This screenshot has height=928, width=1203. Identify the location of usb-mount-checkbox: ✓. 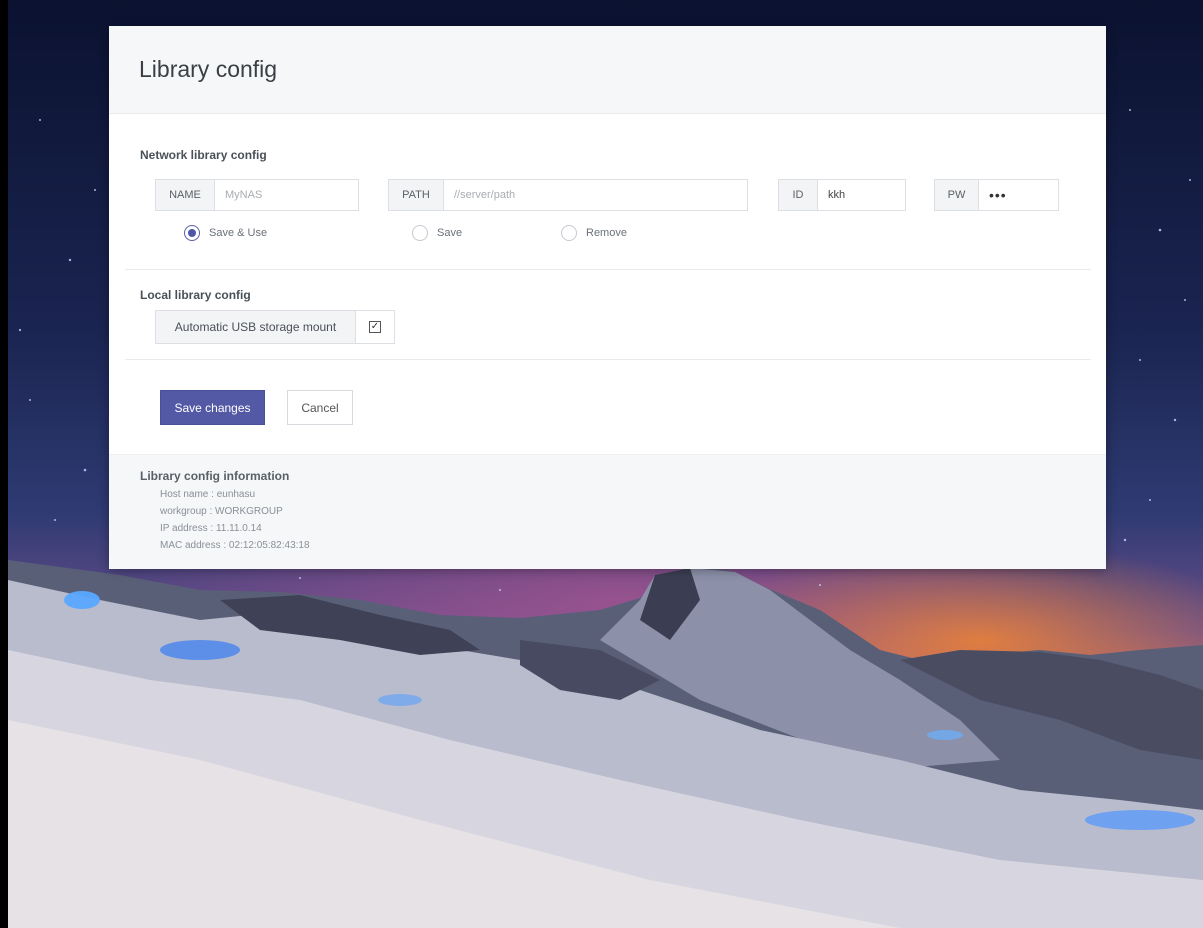
(375, 327).